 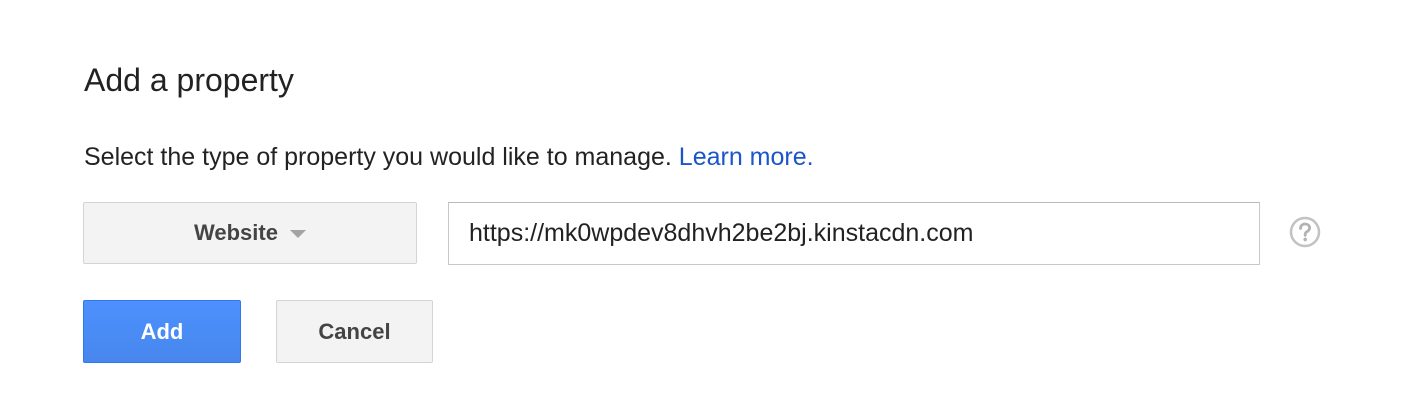 I want to click on property-type-selected: Website, so click(x=236, y=232).